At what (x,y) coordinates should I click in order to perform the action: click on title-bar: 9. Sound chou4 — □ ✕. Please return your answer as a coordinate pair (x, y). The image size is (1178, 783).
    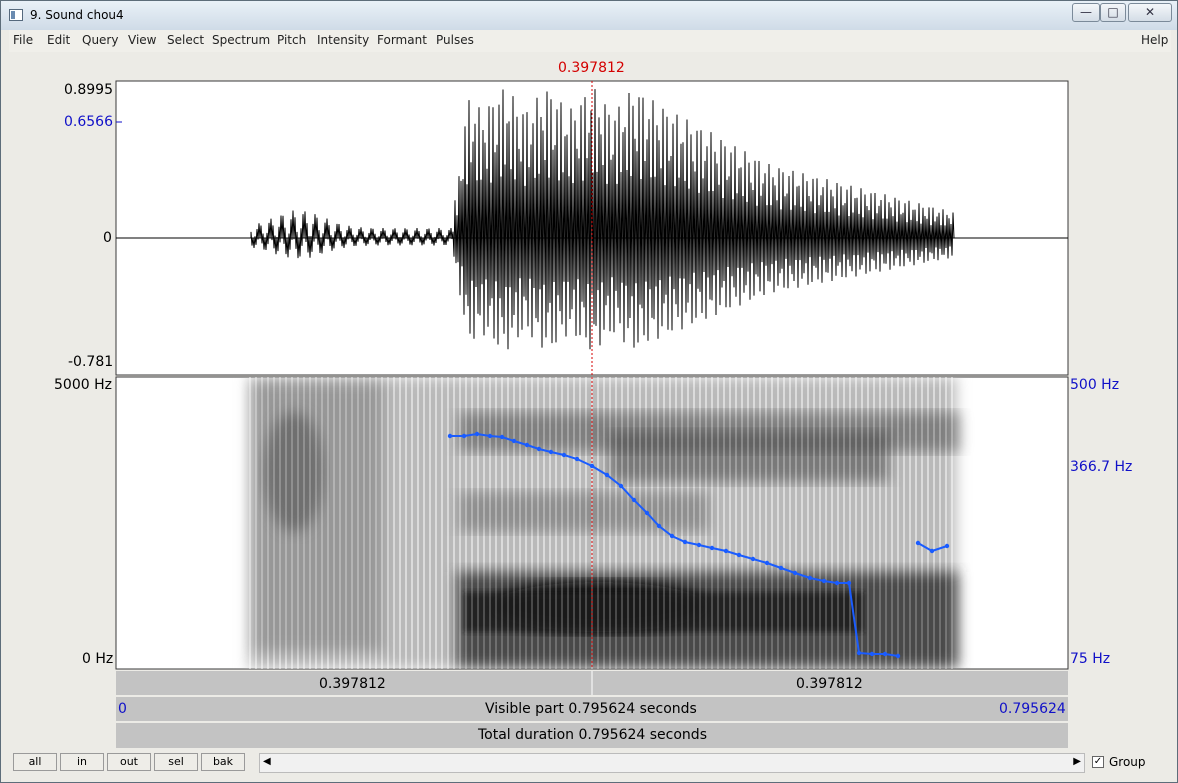
    Looking at the image, I should click on (589, 15).